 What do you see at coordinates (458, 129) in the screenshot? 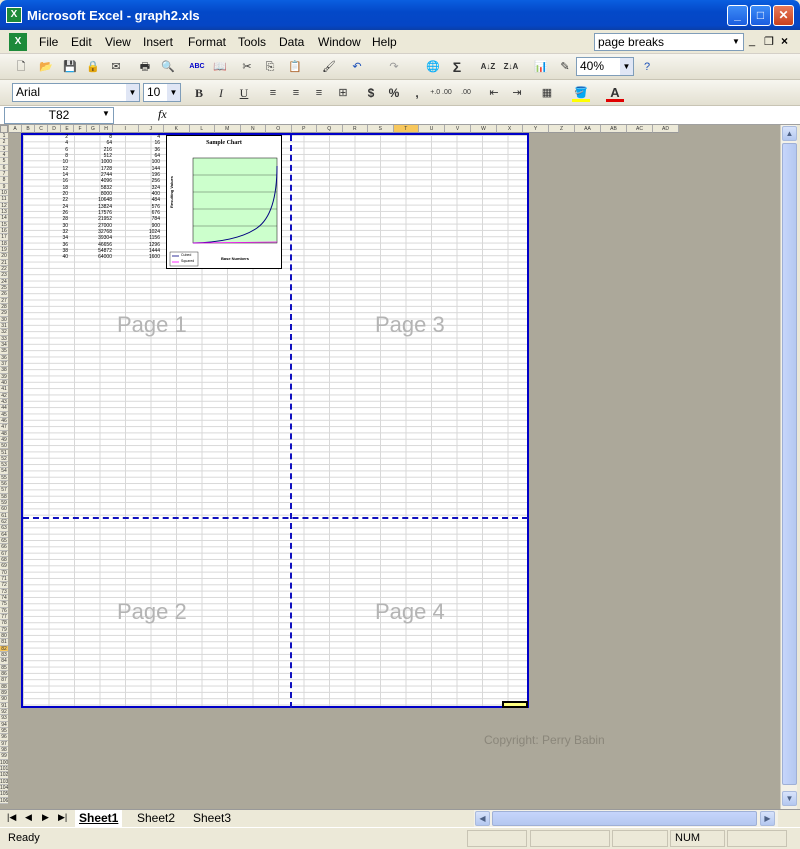
I see `column-header: V` at bounding box center [458, 129].